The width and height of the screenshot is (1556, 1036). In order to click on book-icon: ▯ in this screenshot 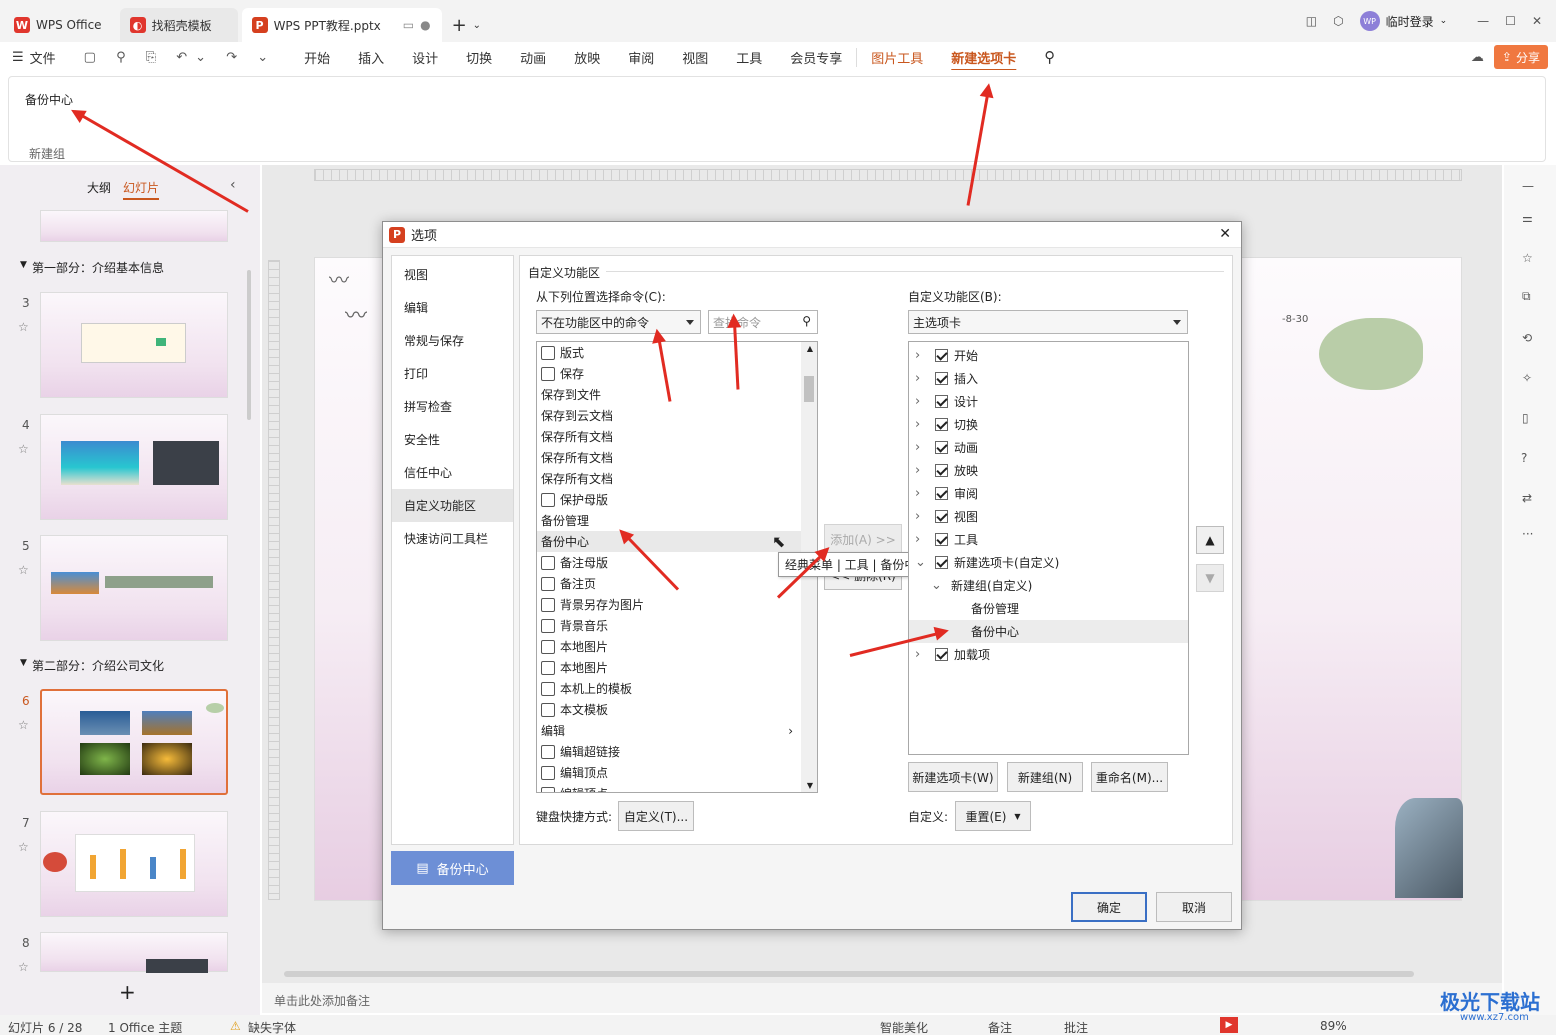, I will do `click(1525, 418)`.